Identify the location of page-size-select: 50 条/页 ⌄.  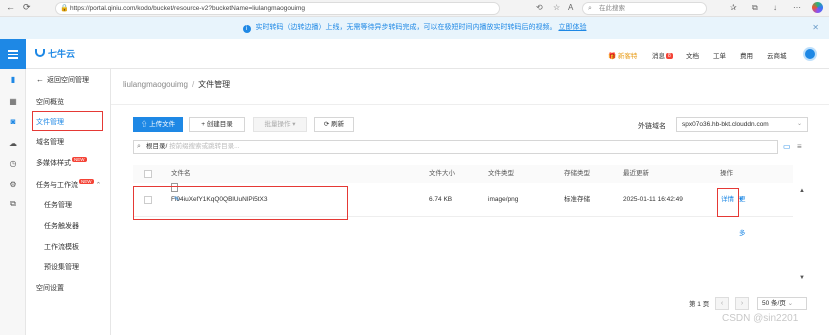
(782, 303).